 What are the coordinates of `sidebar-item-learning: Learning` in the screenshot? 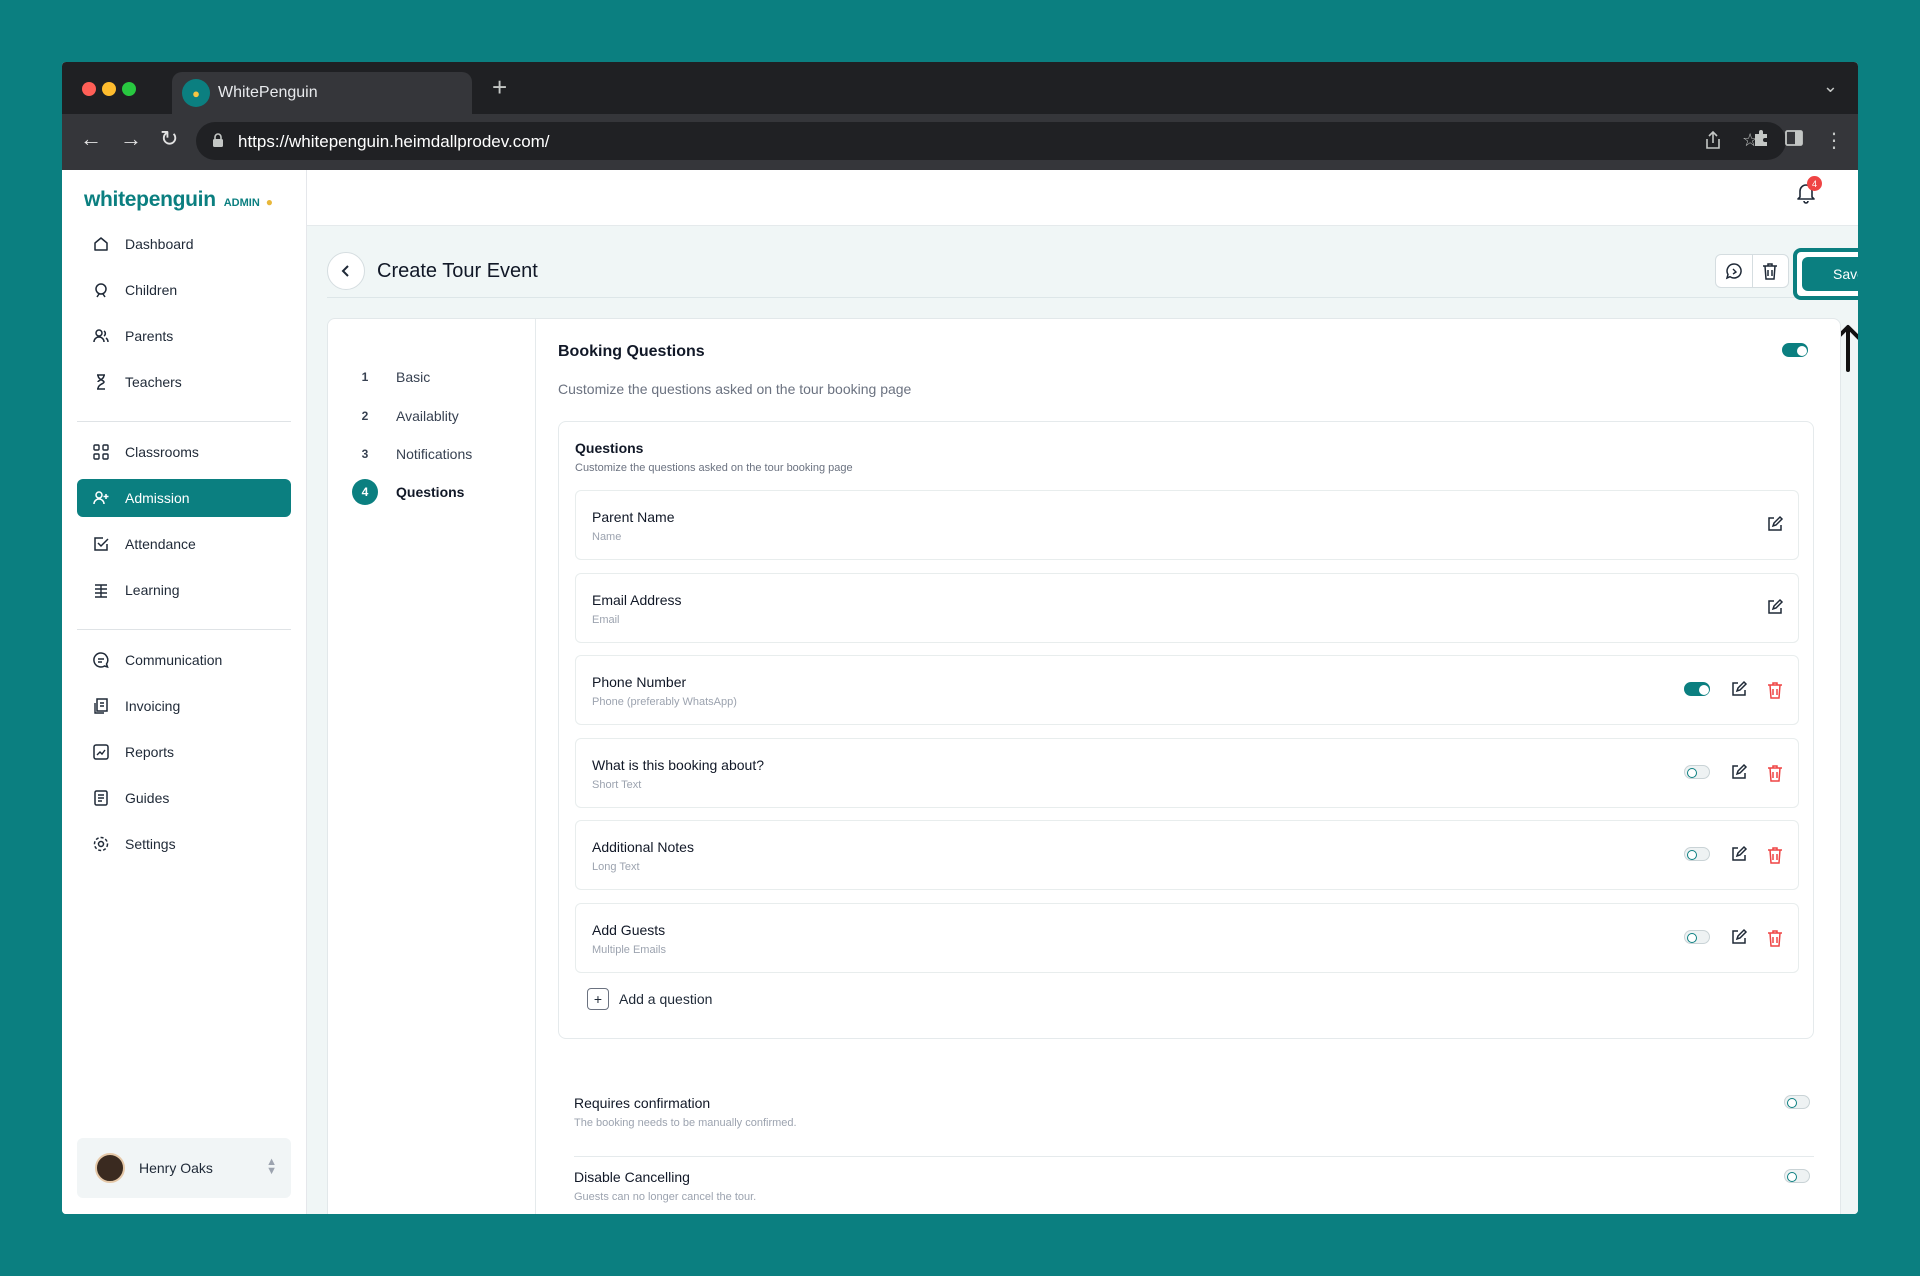 It's located at (184, 590).